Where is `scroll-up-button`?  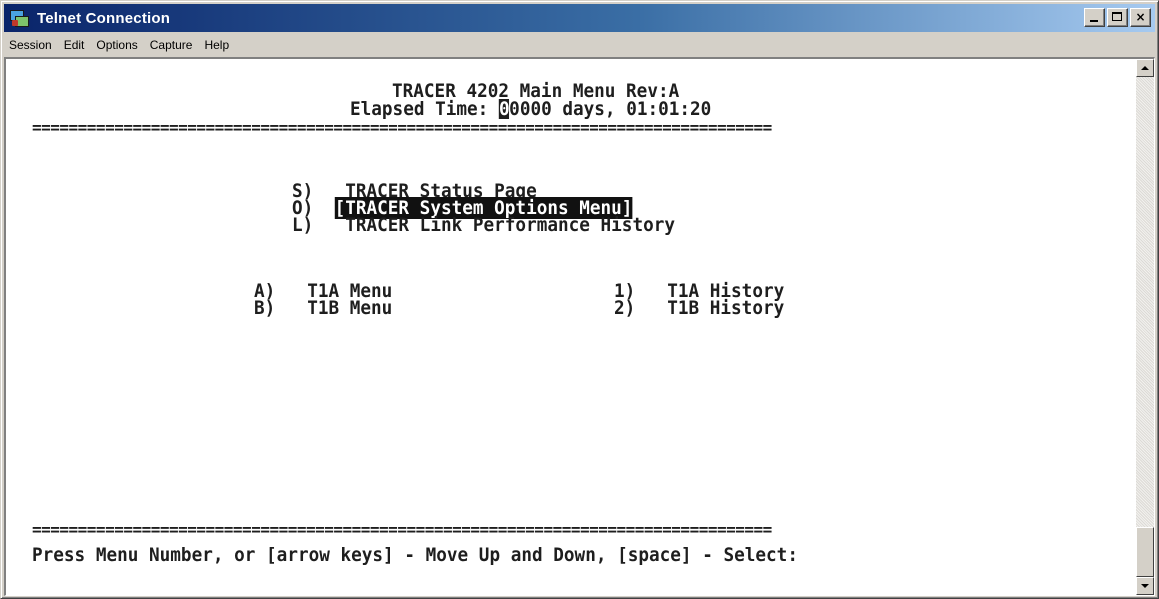 scroll-up-button is located at coordinates (1145, 68).